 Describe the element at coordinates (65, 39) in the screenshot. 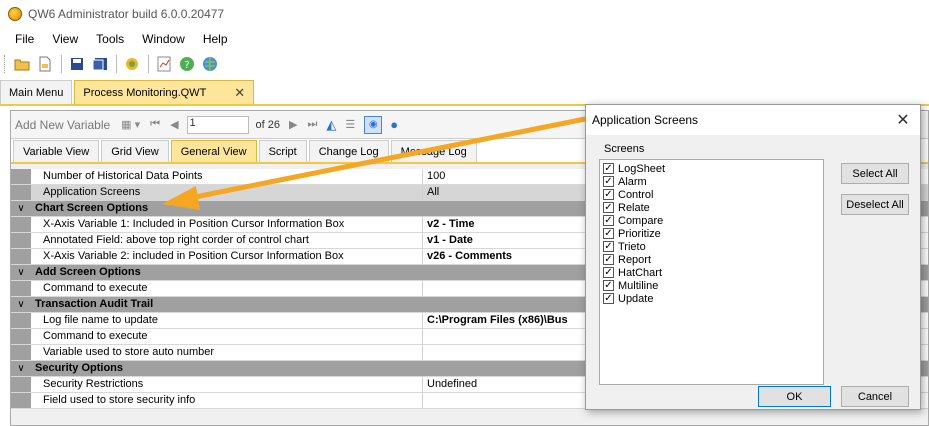

I see `menu-view: View` at that location.